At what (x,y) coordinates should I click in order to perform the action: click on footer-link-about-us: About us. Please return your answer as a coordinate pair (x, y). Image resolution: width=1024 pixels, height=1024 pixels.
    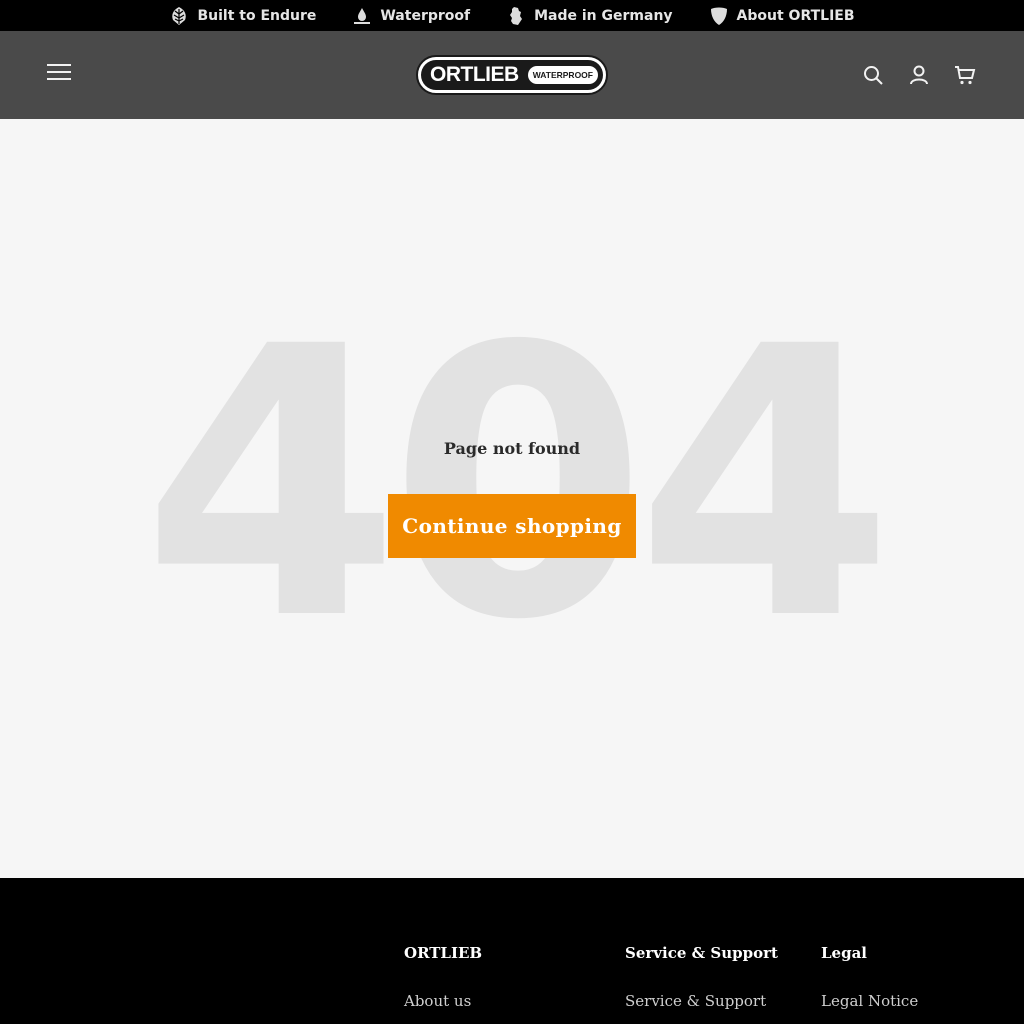
    Looking at the image, I should click on (443, 1001).